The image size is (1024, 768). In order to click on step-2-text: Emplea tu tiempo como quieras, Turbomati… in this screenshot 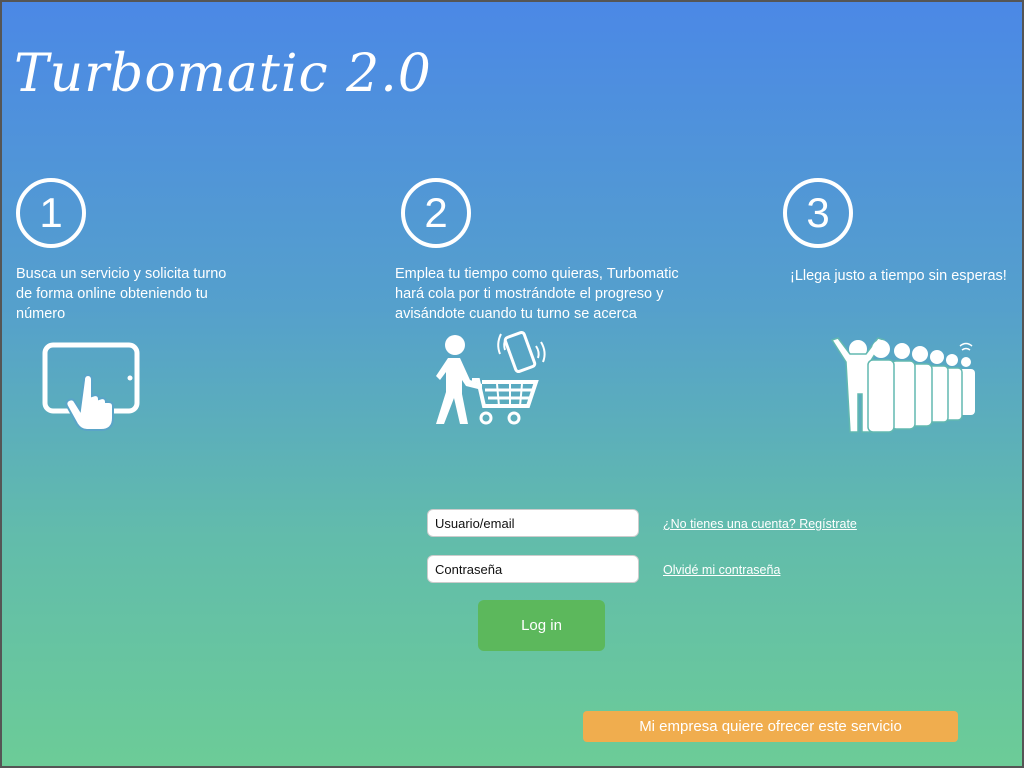, I will do `click(537, 294)`.